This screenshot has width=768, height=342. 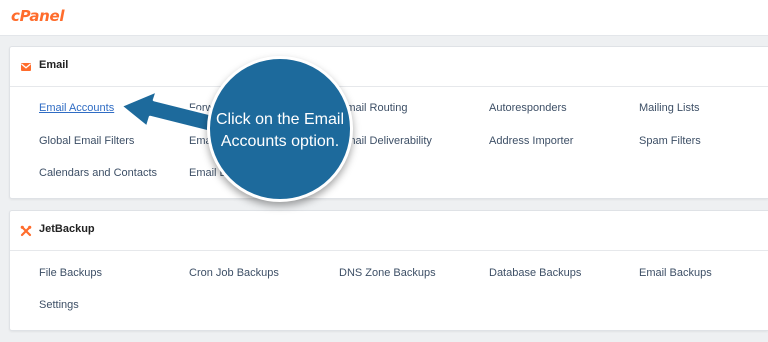 I want to click on top-bar: cPanel, so click(x=384, y=18).